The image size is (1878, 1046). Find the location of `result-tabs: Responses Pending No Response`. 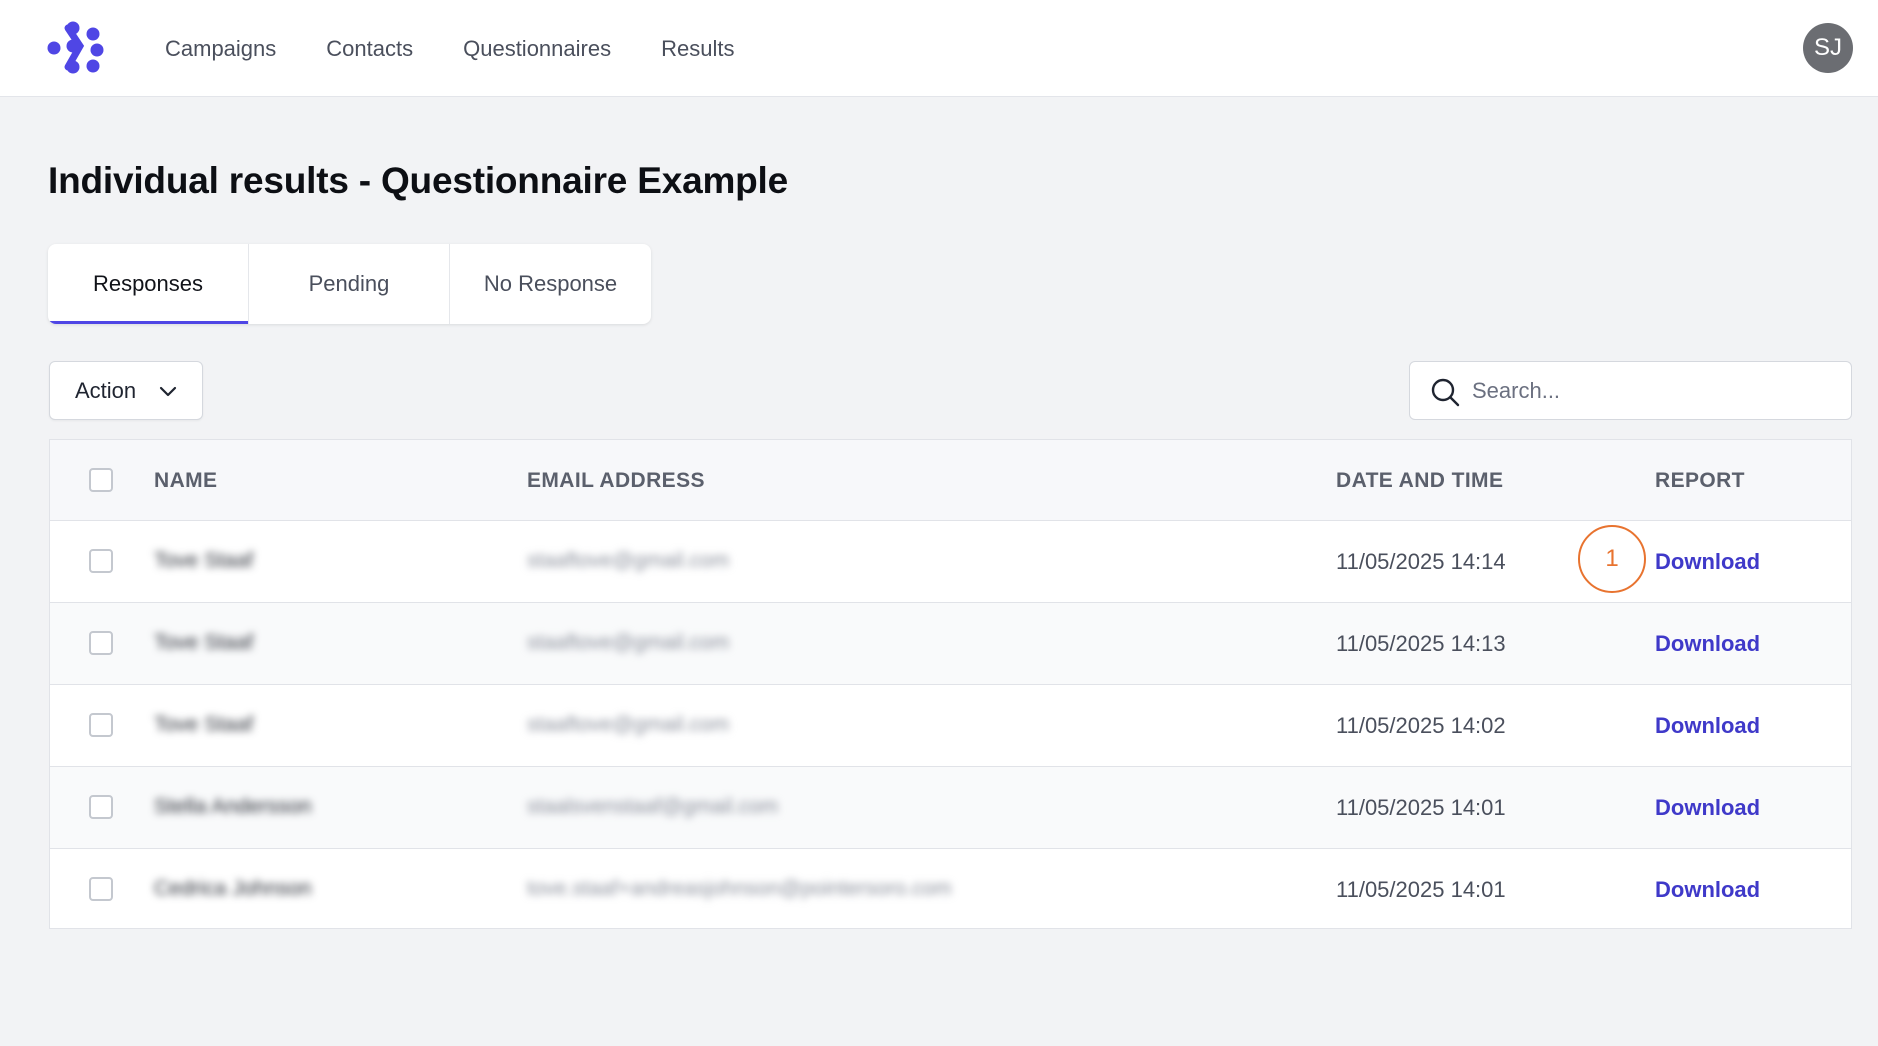

result-tabs: Responses Pending No Response is located at coordinates (349, 284).